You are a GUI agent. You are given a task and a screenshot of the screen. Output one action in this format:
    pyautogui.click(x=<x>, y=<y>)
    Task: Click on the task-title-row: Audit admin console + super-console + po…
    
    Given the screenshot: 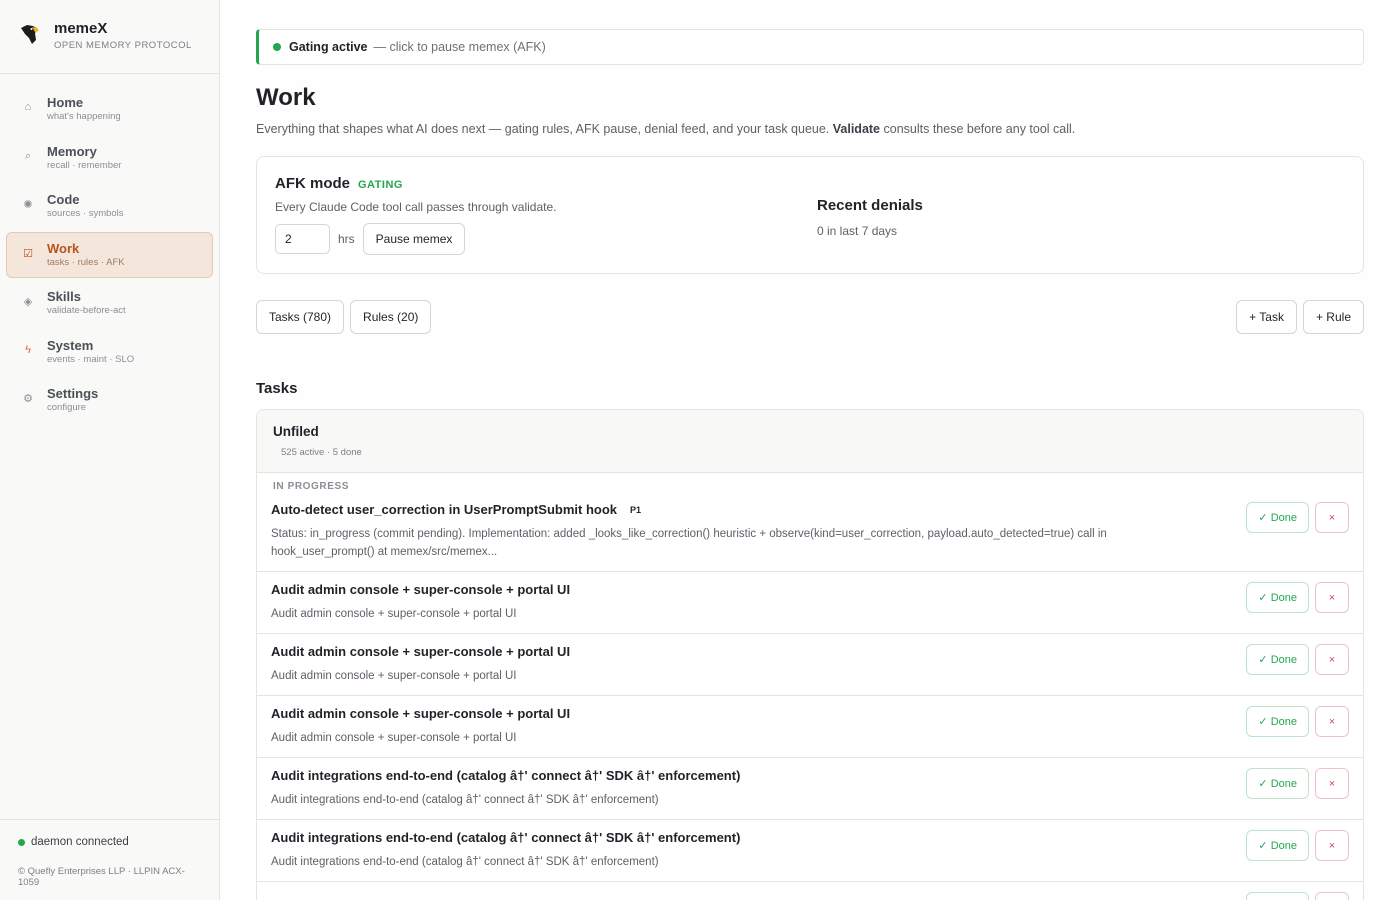 What is the action you would take?
    pyautogui.click(x=420, y=589)
    